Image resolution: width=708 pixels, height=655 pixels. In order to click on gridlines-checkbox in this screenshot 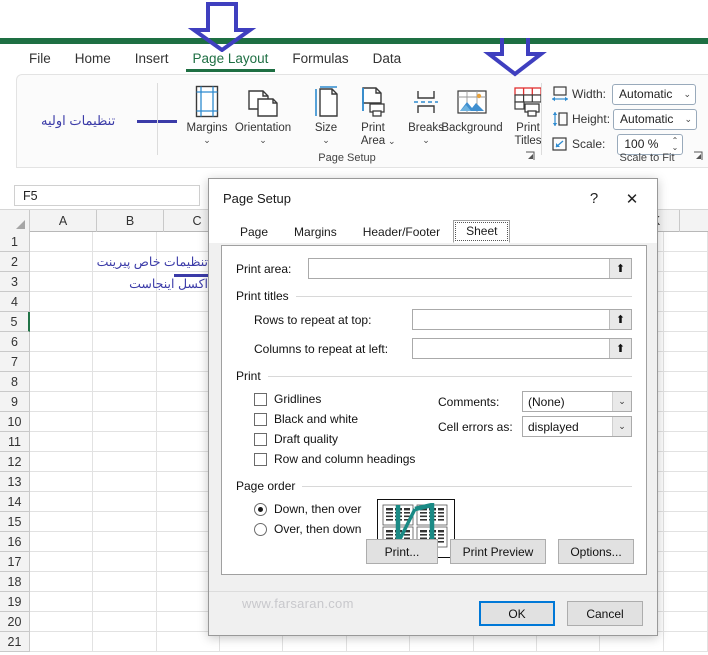, I will do `click(260, 399)`.